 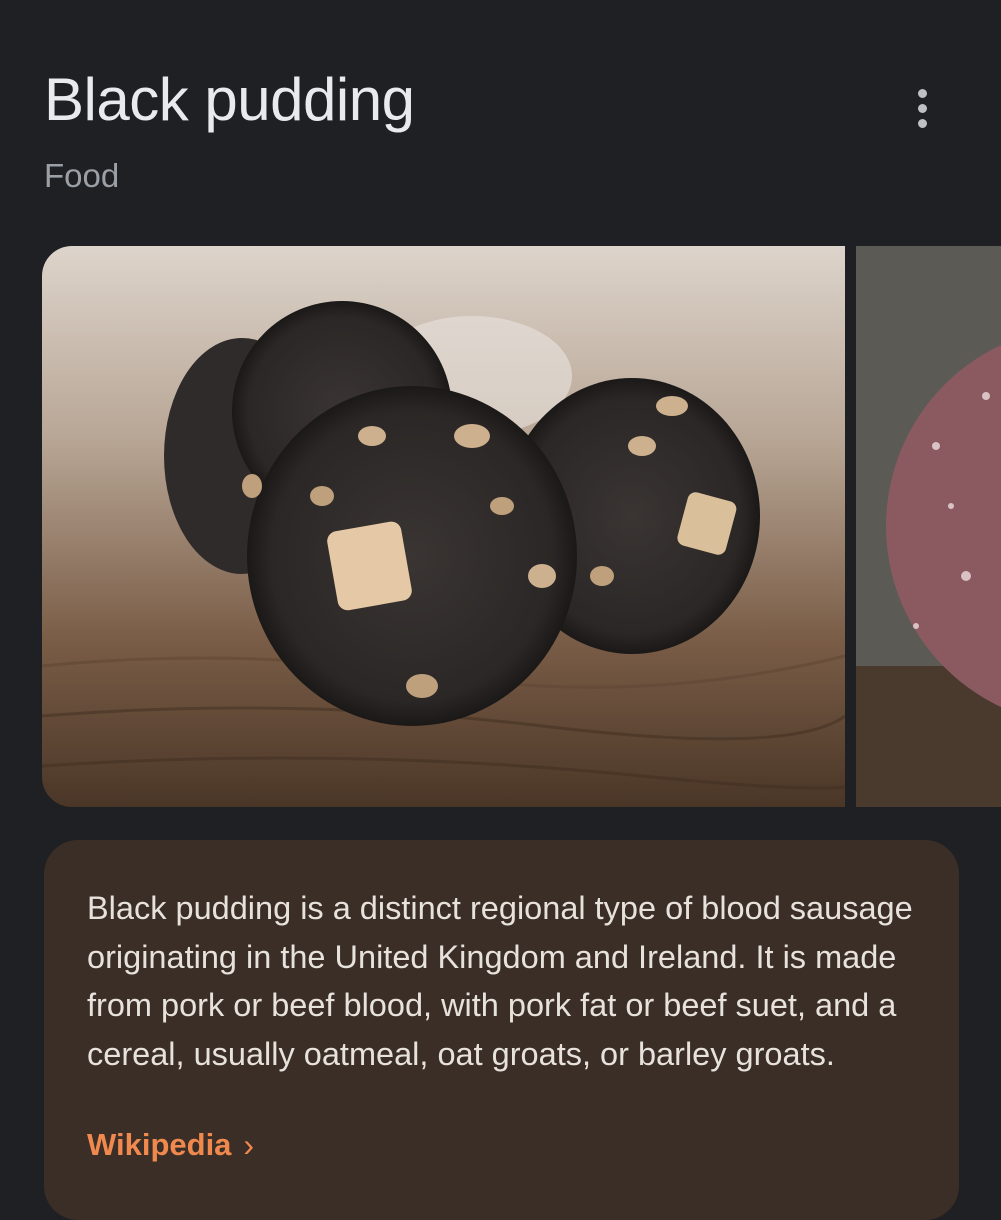 I want to click on chevron-right-icon: ›, so click(x=249, y=1145).